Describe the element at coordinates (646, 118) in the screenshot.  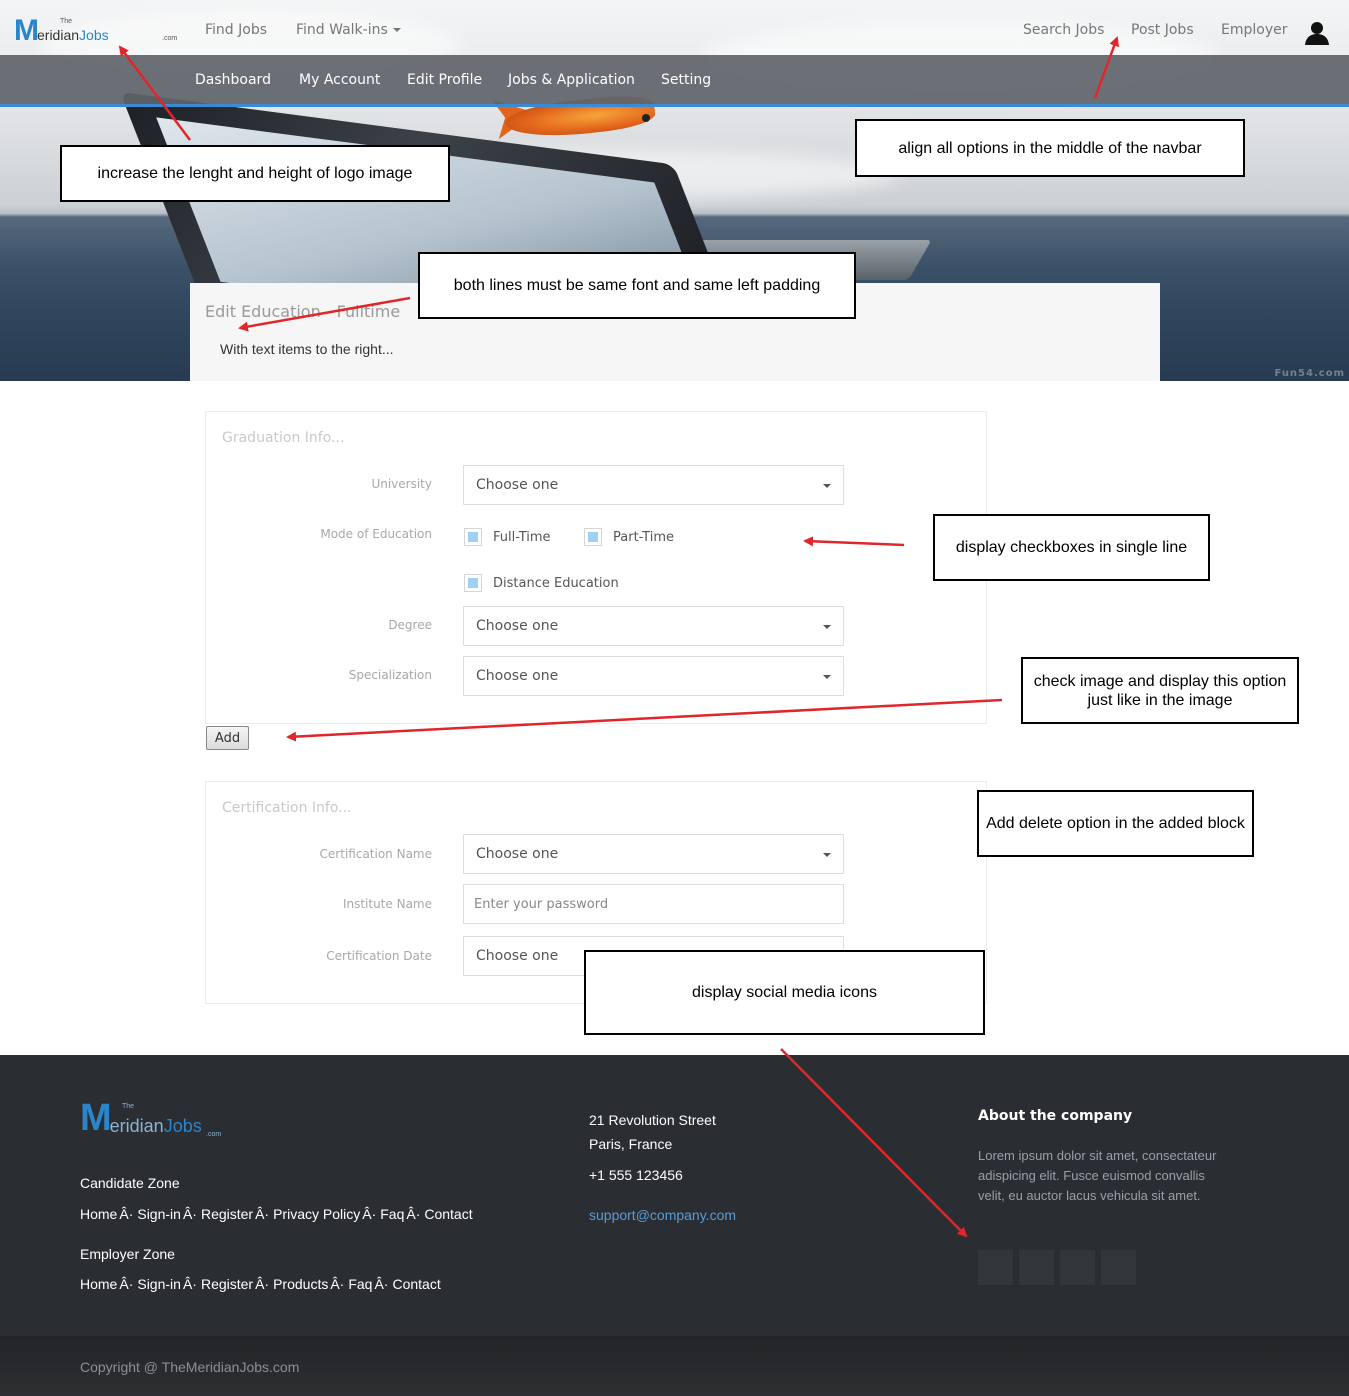
I see `fish-eye` at that location.